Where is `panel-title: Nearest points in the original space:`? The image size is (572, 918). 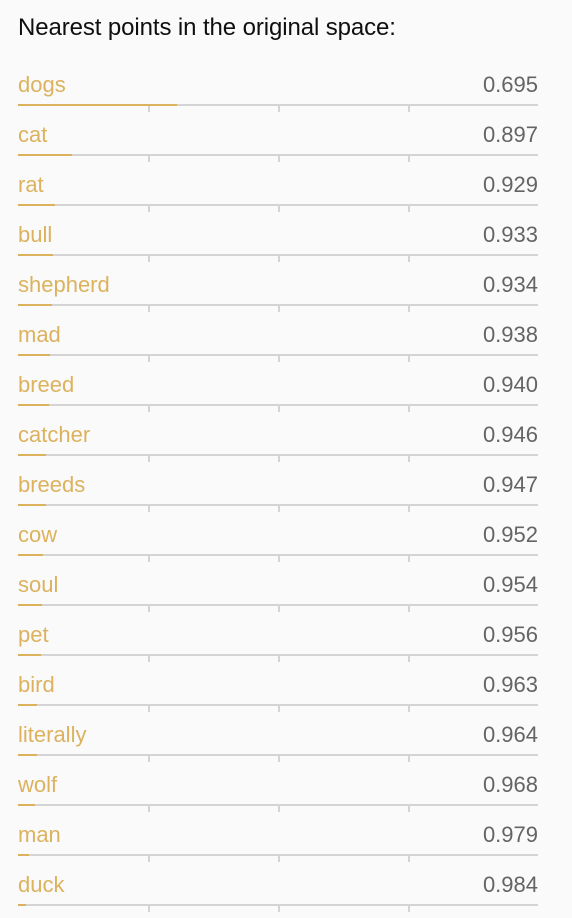 panel-title: Nearest points in the original space: is located at coordinates (207, 27).